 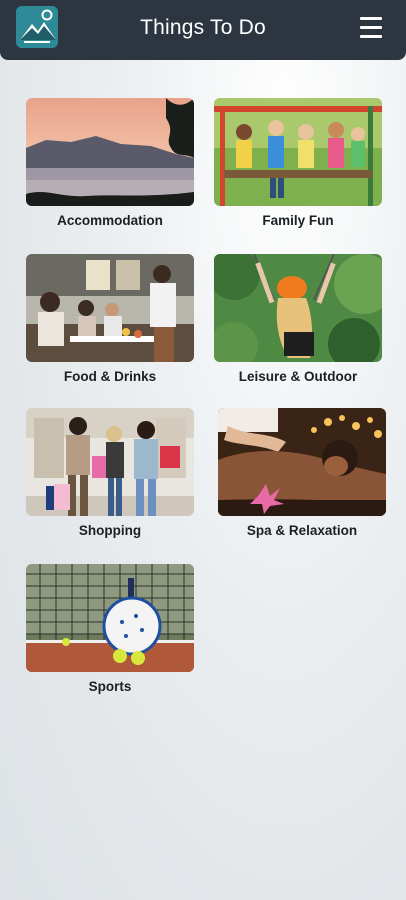 I want to click on category-label: Spa & Relaxation, so click(x=302, y=530).